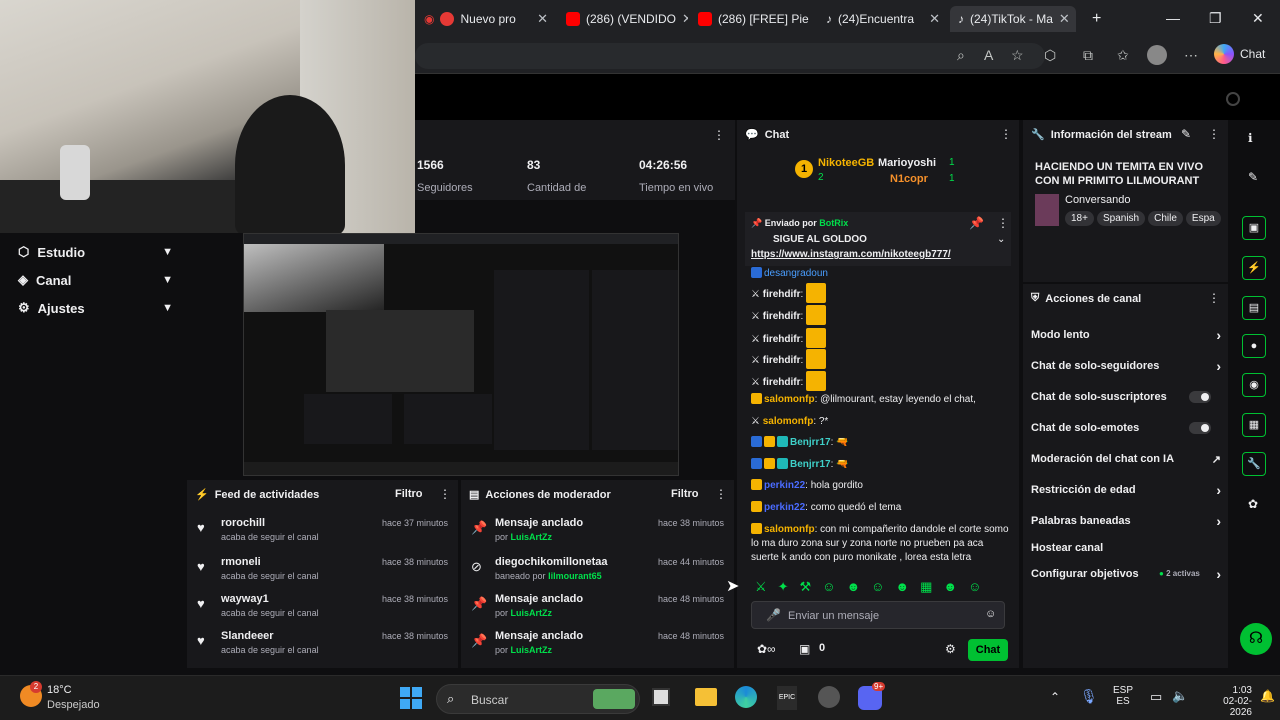 Image resolution: width=1280 pixels, height=720 pixels. I want to click on clock: 1:03 02-02-2026, so click(1228, 701).